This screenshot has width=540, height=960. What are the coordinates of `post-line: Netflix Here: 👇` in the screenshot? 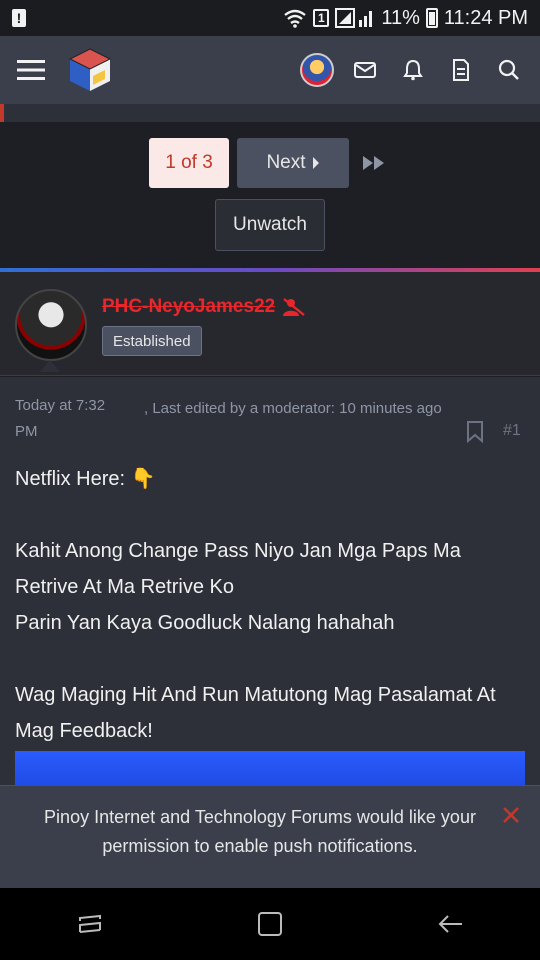 It's located at (85, 479).